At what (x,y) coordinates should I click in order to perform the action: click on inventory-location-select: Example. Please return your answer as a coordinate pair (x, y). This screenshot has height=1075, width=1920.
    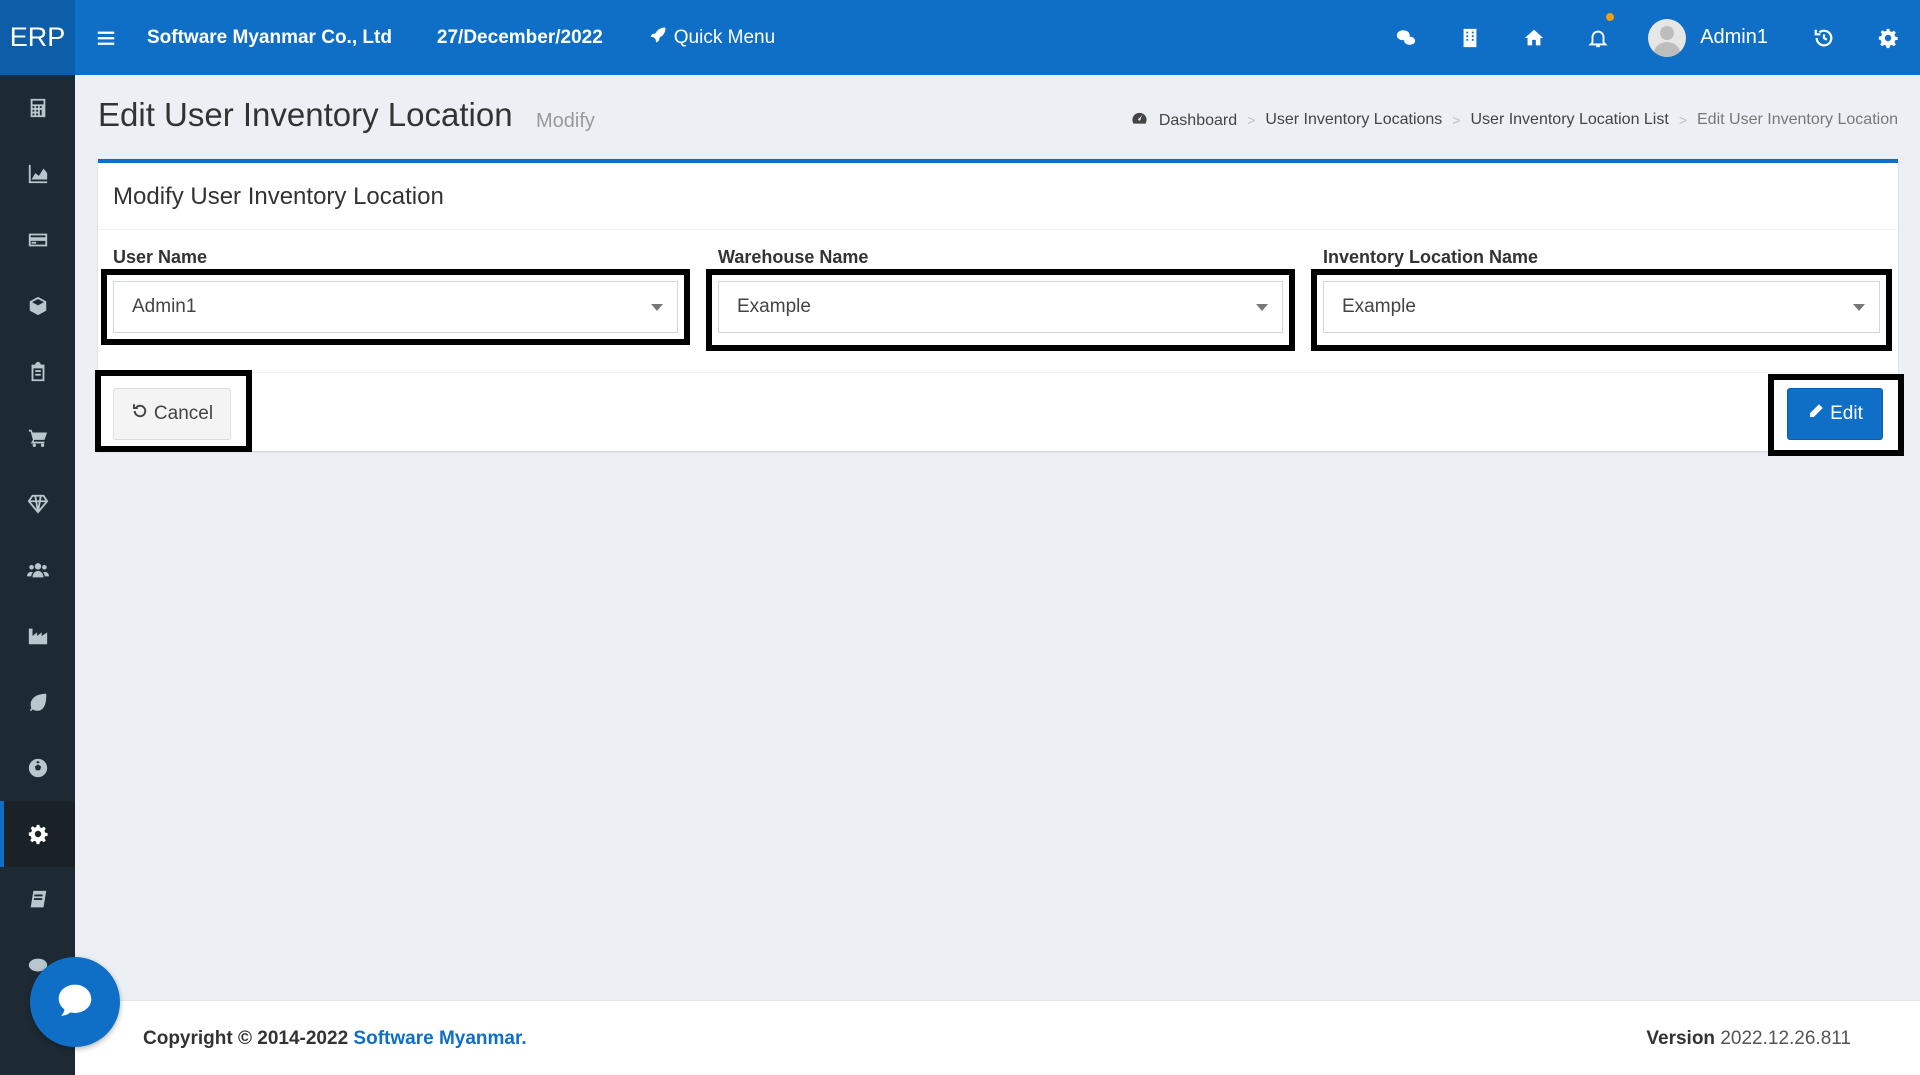
    Looking at the image, I should click on (1601, 307).